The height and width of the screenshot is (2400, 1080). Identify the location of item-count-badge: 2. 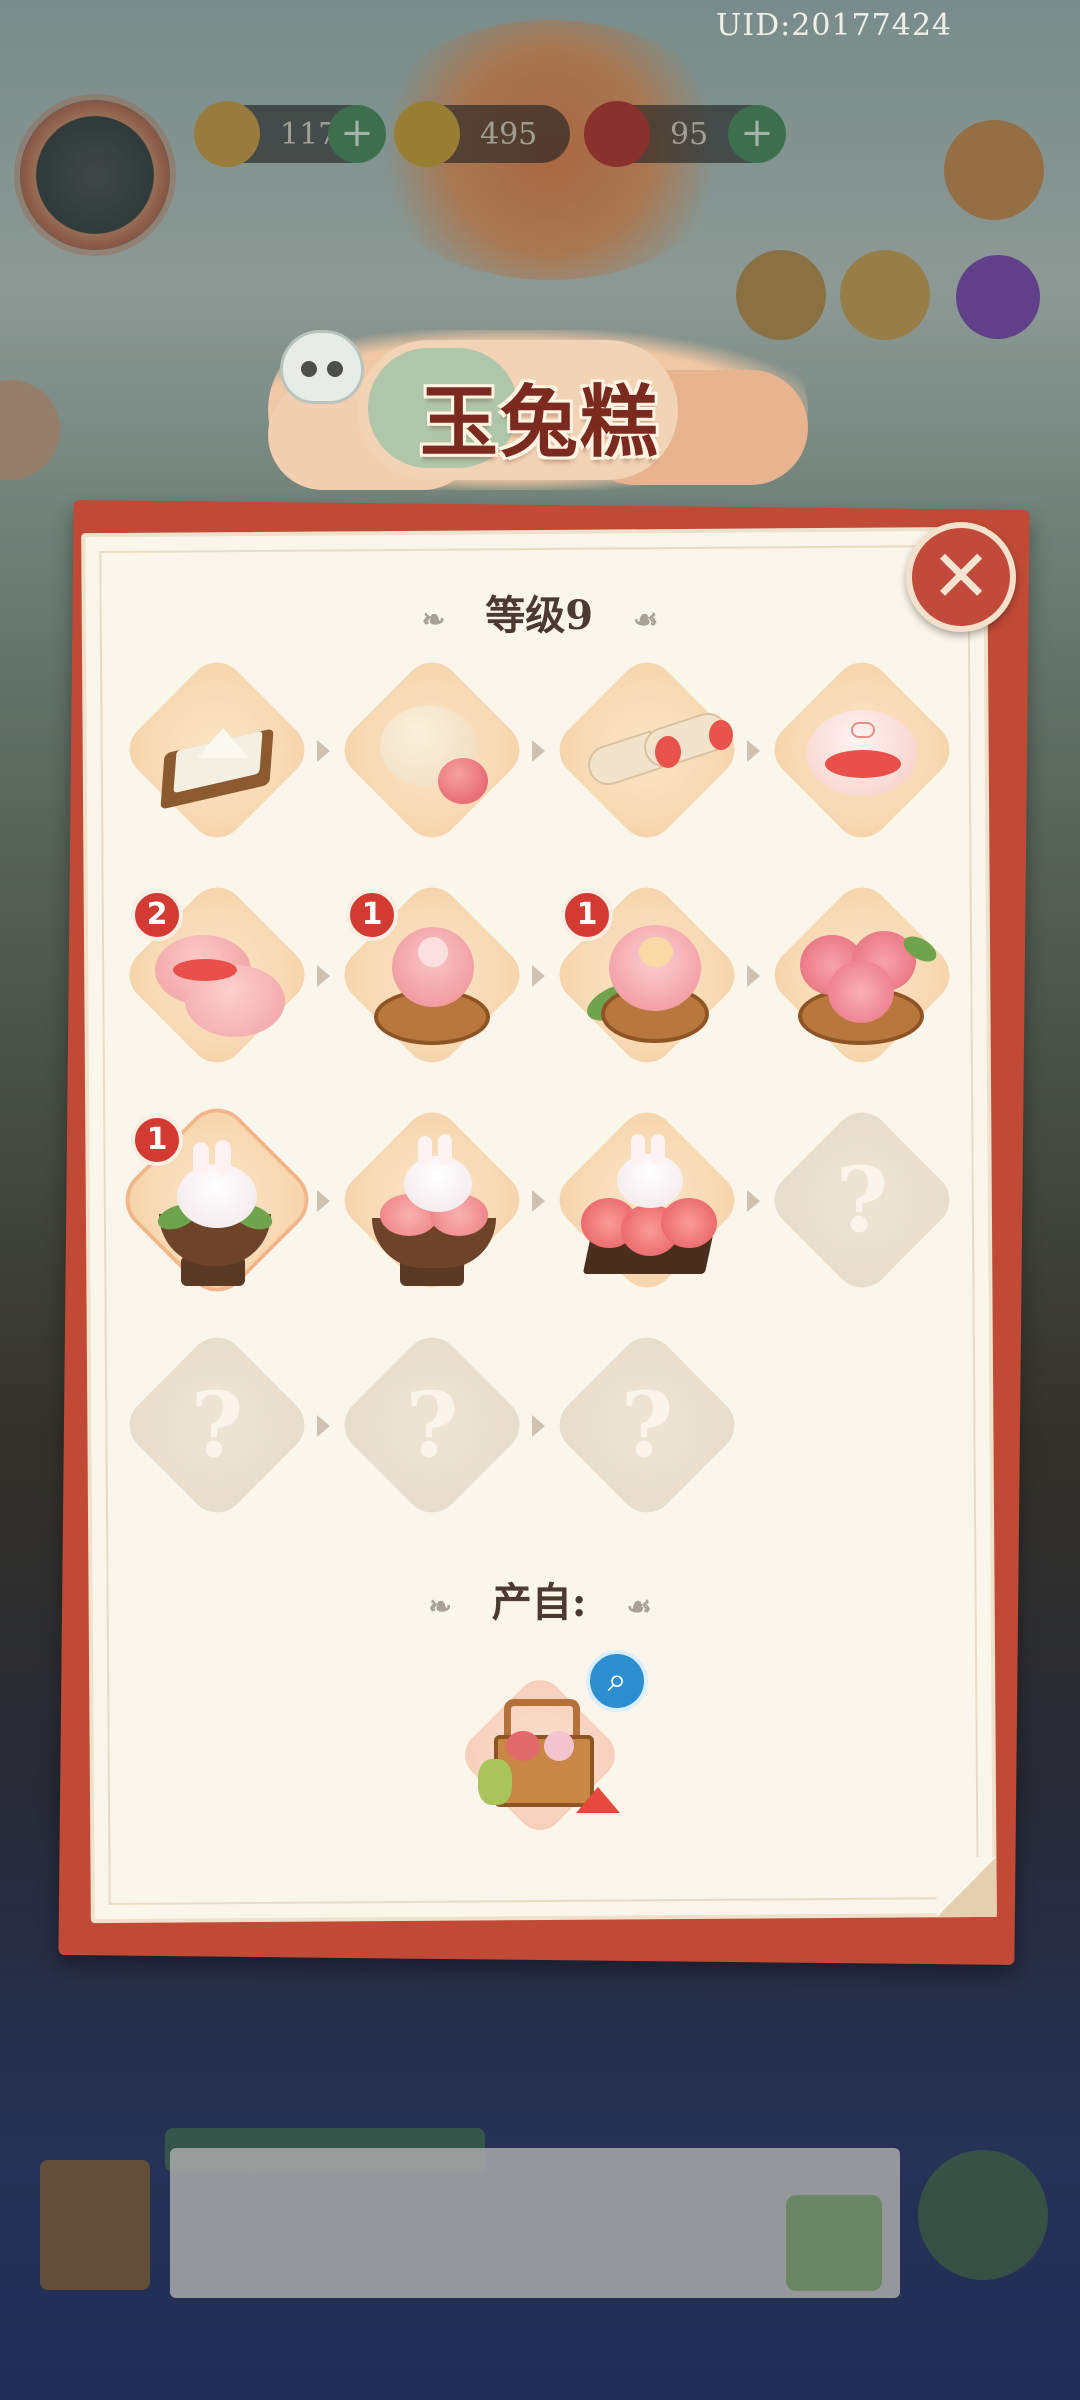
(157, 915).